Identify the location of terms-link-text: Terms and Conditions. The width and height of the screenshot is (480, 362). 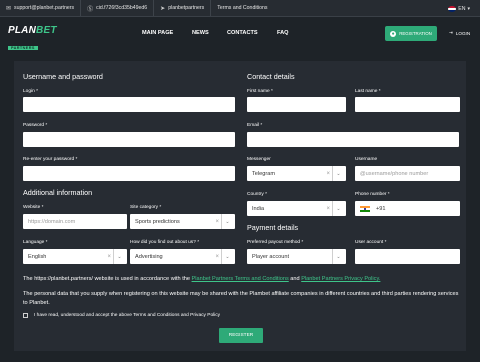
(242, 8).